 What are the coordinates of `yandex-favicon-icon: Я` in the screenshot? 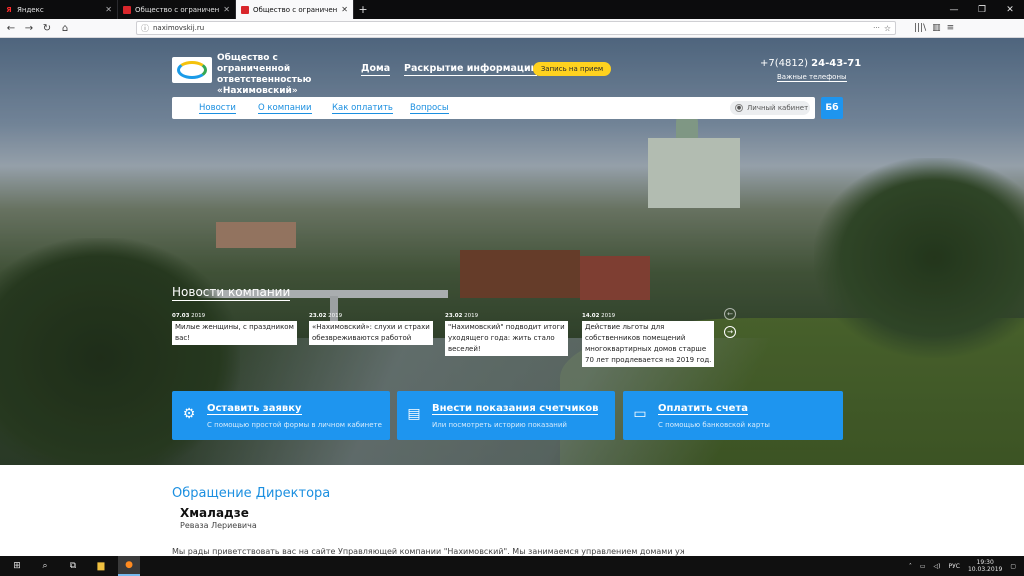 It's located at (9, 9).